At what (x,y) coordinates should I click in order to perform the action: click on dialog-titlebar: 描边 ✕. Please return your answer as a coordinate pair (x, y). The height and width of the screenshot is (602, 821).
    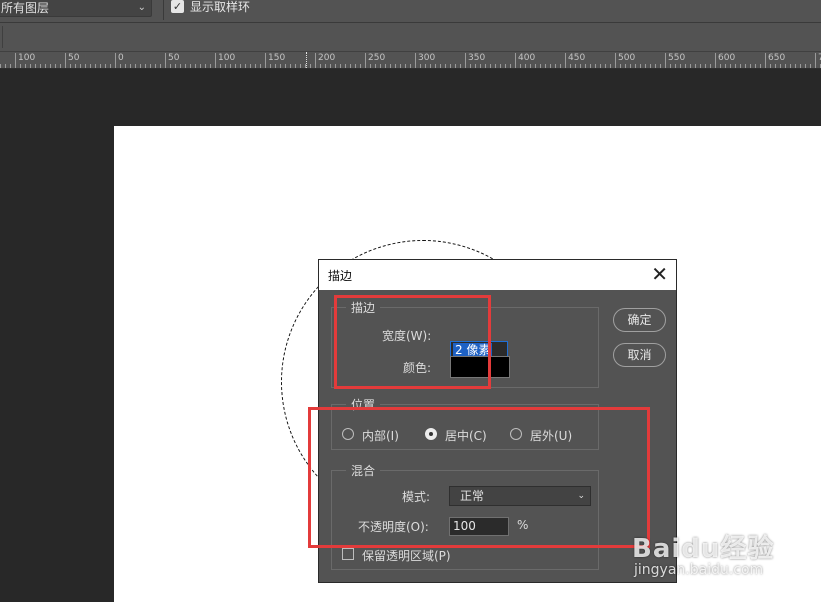
    Looking at the image, I should click on (497, 275).